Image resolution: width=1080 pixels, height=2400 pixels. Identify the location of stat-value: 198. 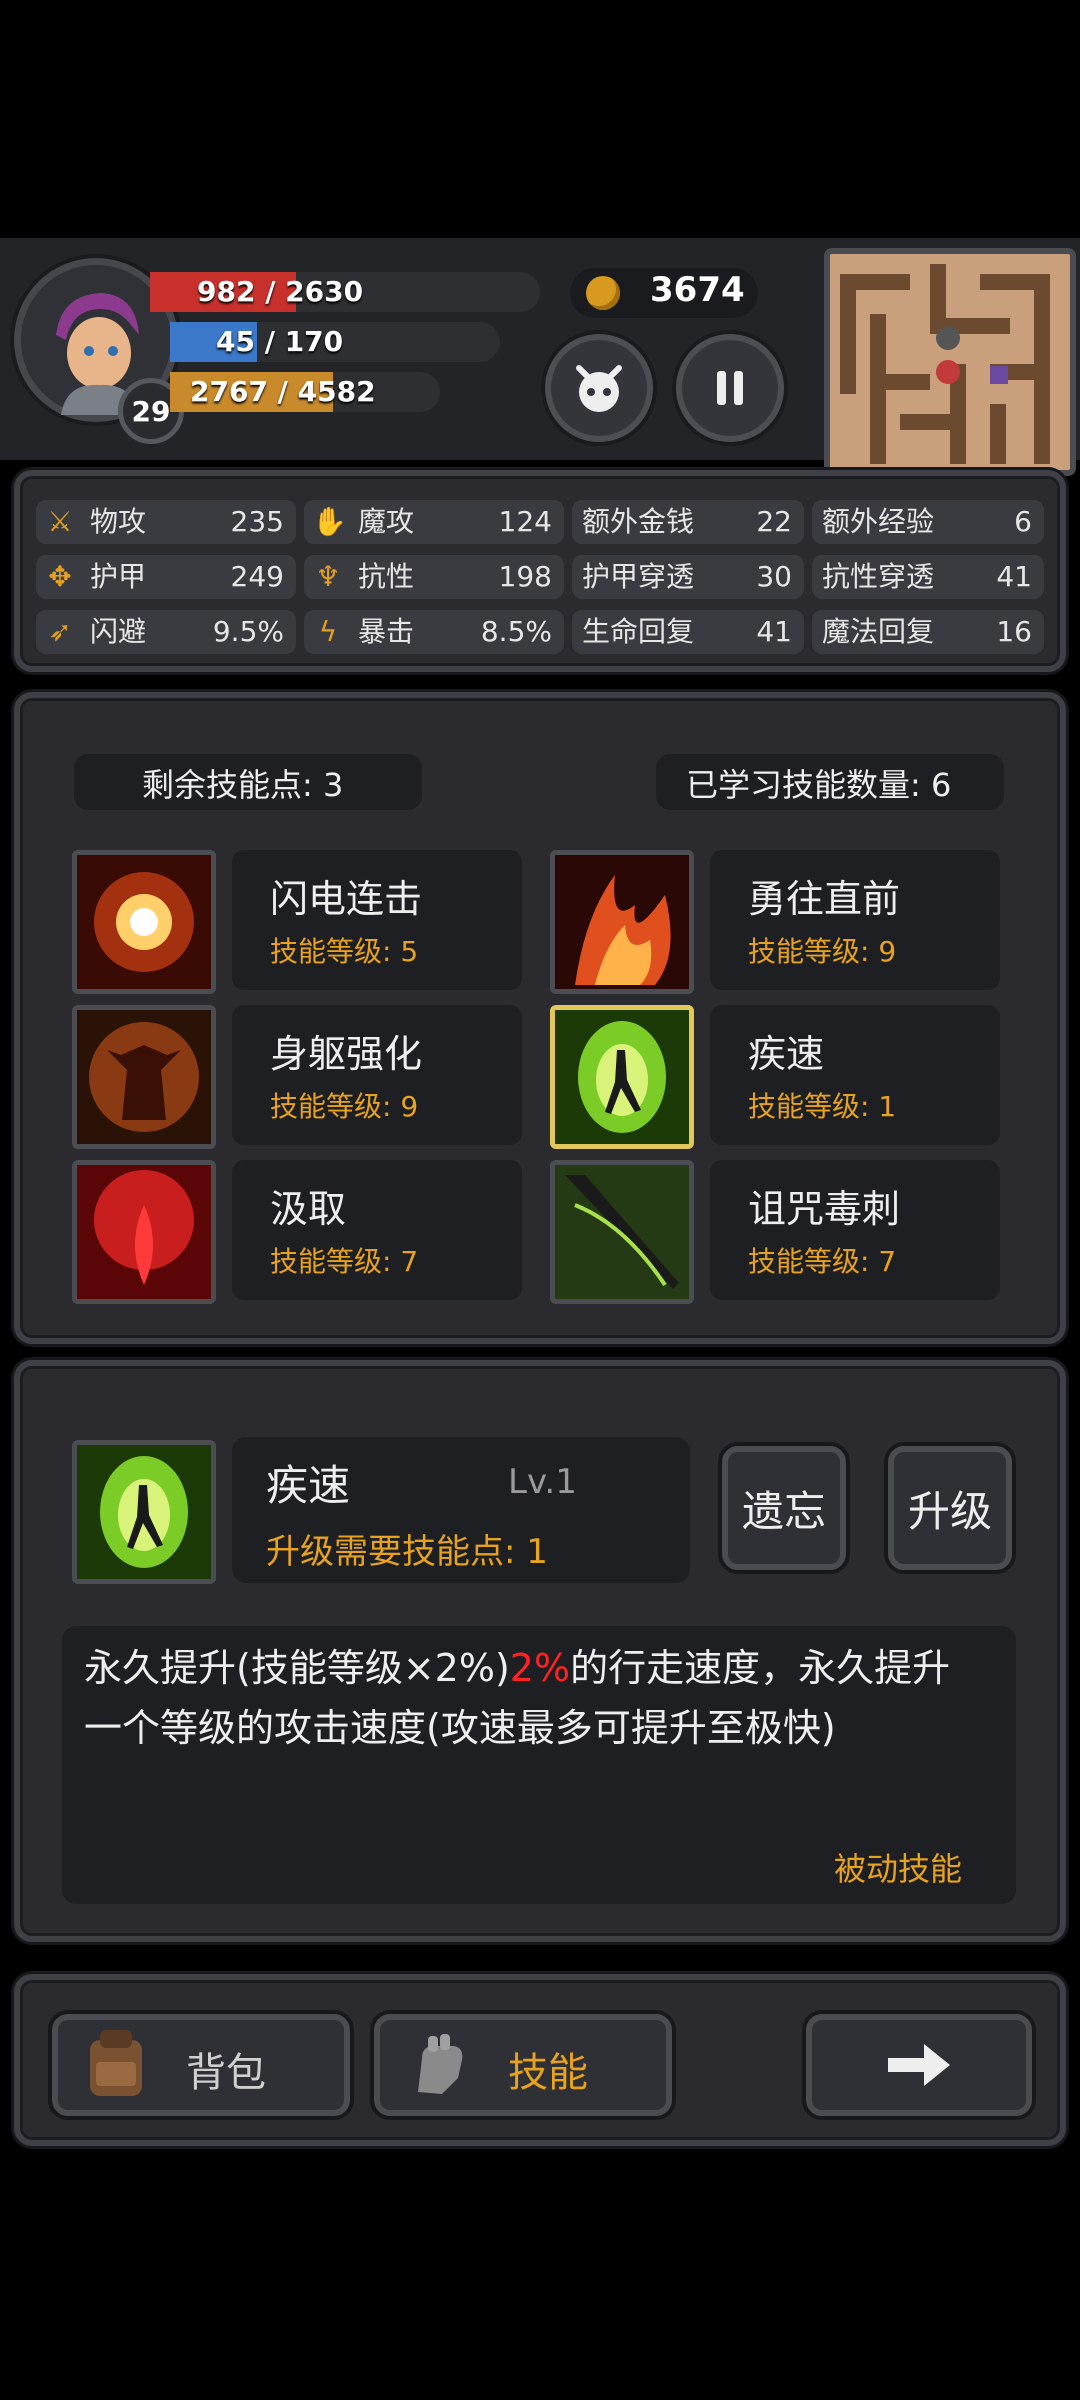
(525, 576).